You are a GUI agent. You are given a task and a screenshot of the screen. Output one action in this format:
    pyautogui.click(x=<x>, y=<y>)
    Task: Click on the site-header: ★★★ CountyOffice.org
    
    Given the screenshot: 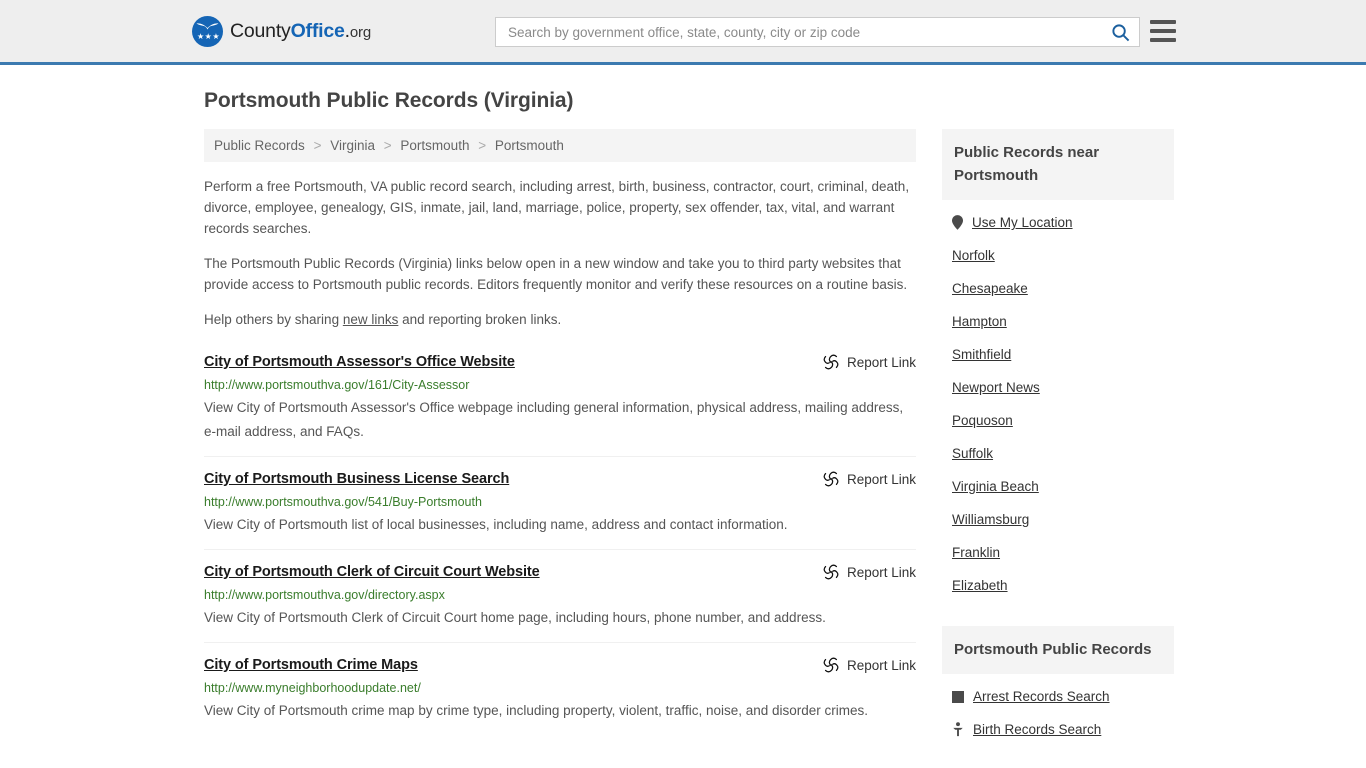 What is the action you would take?
    pyautogui.click(x=683, y=32)
    